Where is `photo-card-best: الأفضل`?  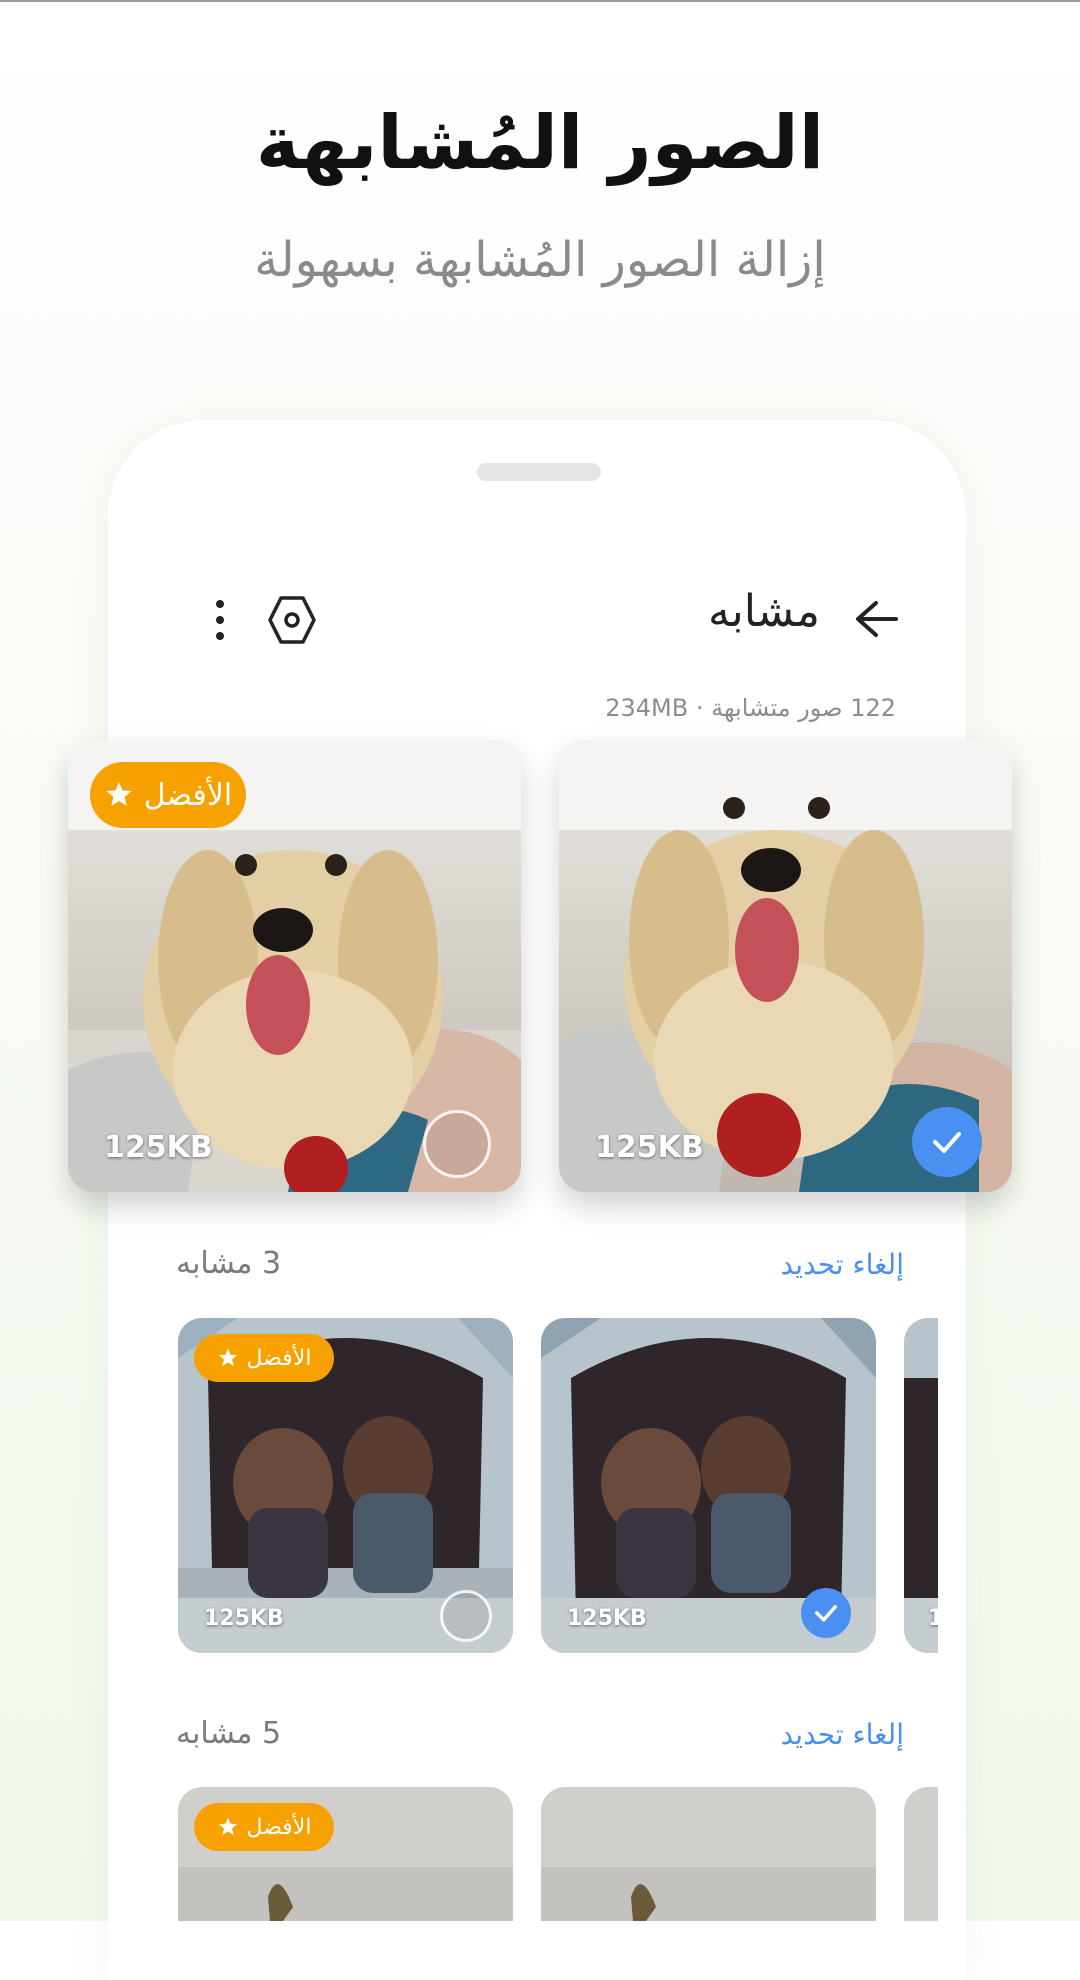 photo-card-best: الأفضل is located at coordinates (345, 1854).